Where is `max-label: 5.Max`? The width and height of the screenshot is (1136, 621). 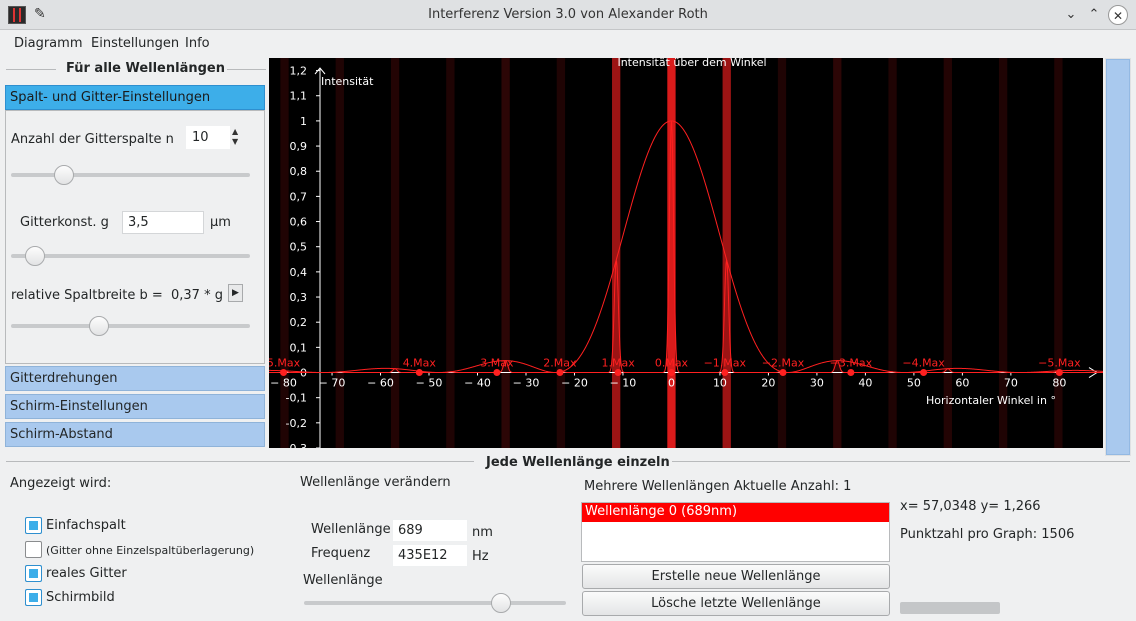
max-label: 5.Max is located at coordinates (285, 363).